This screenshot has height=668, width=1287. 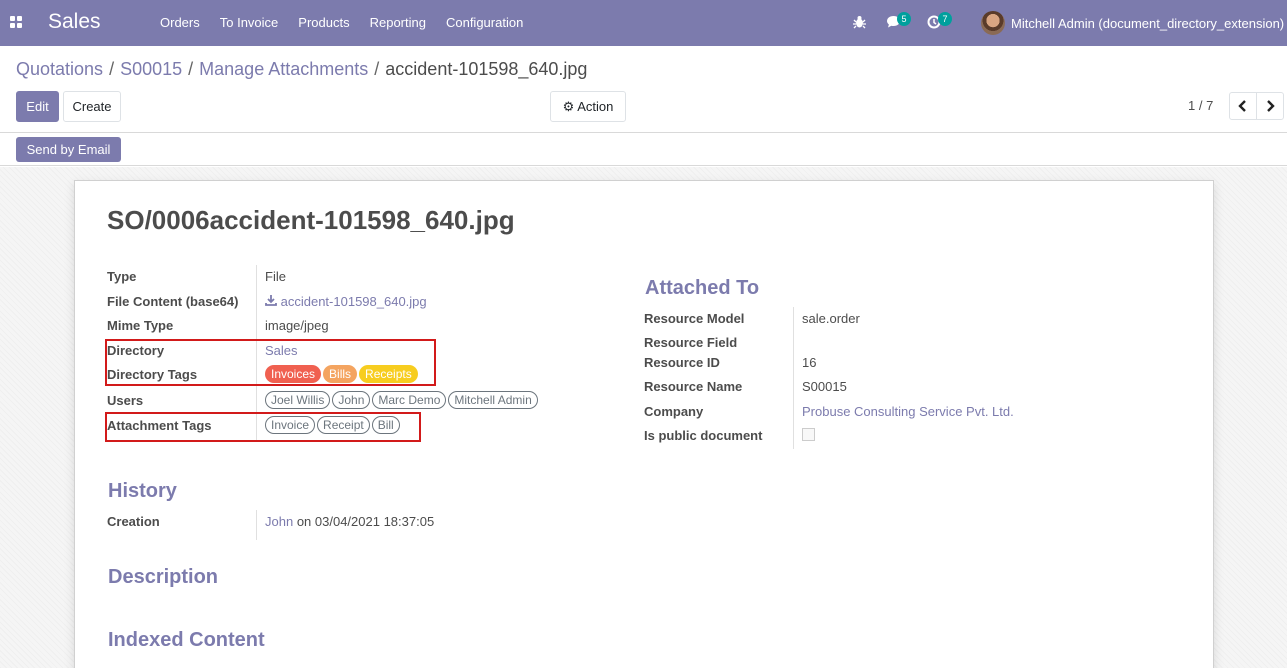 What do you see at coordinates (354, 301) in the screenshot?
I see `file-content-link: accident-101598_640.jpg` at bounding box center [354, 301].